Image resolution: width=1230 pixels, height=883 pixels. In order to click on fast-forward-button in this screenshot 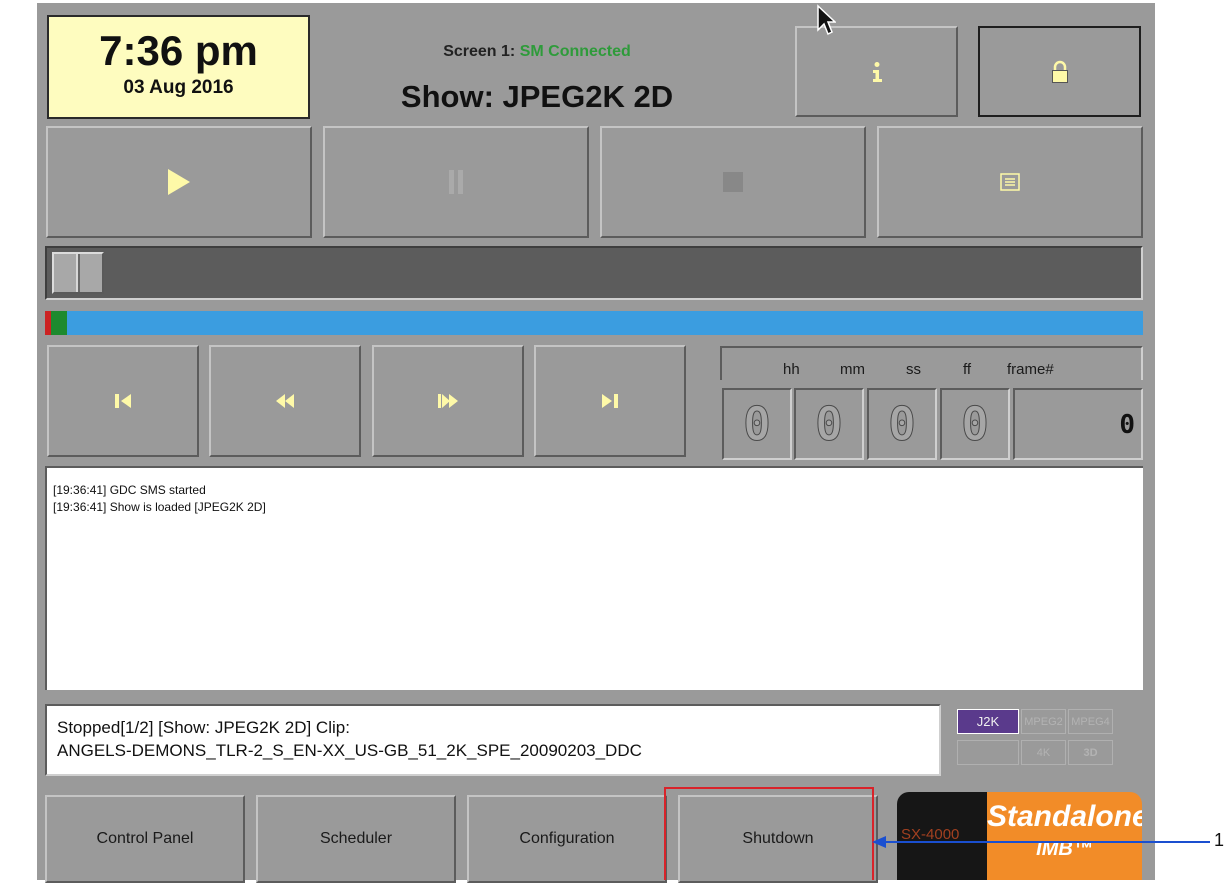, I will do `click(448, 401)`.